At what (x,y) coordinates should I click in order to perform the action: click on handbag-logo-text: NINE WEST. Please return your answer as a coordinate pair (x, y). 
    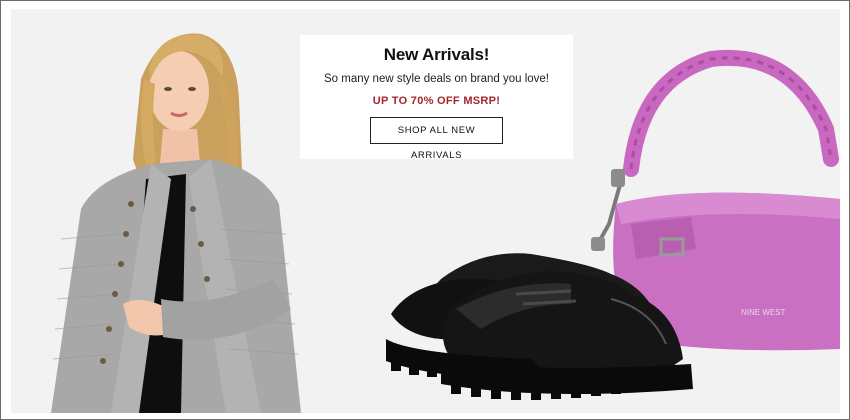
    Looking at the image, I should click on (763, 312).